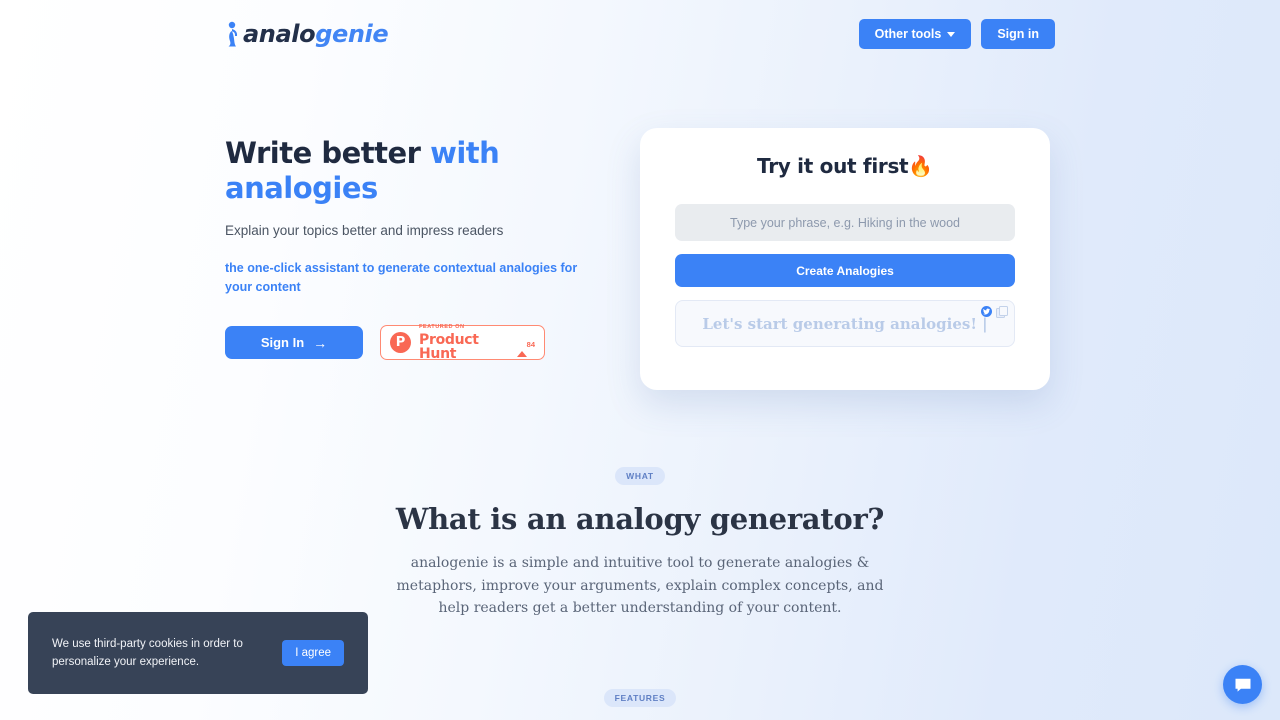  I want to click on analogy-output-text: Let's start generating analogies! |, so click(845, 323).